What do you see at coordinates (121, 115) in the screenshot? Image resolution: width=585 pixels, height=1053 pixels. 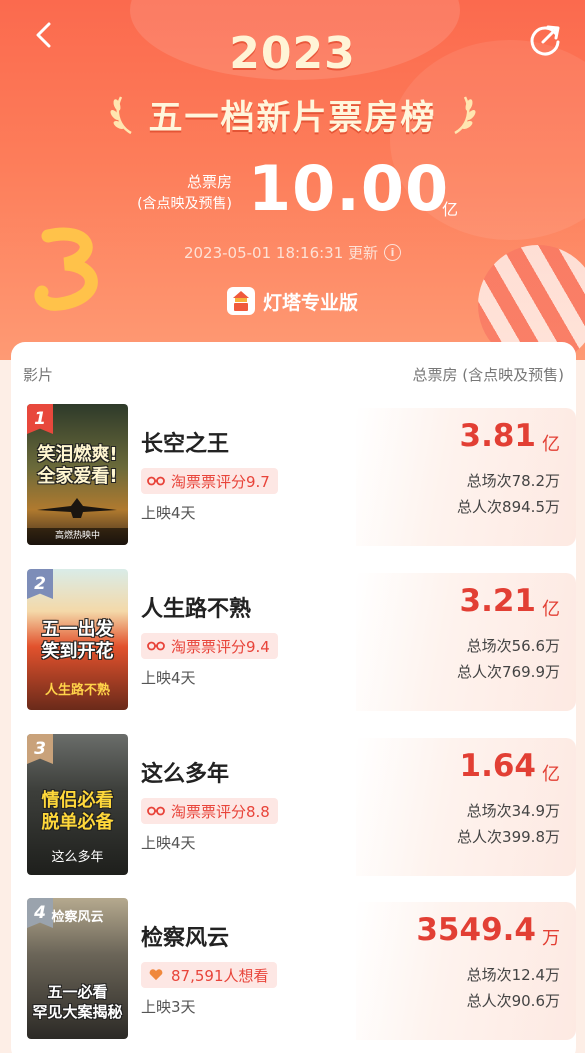 I see `laurel-left-icon` at bounding box center [121, 115].